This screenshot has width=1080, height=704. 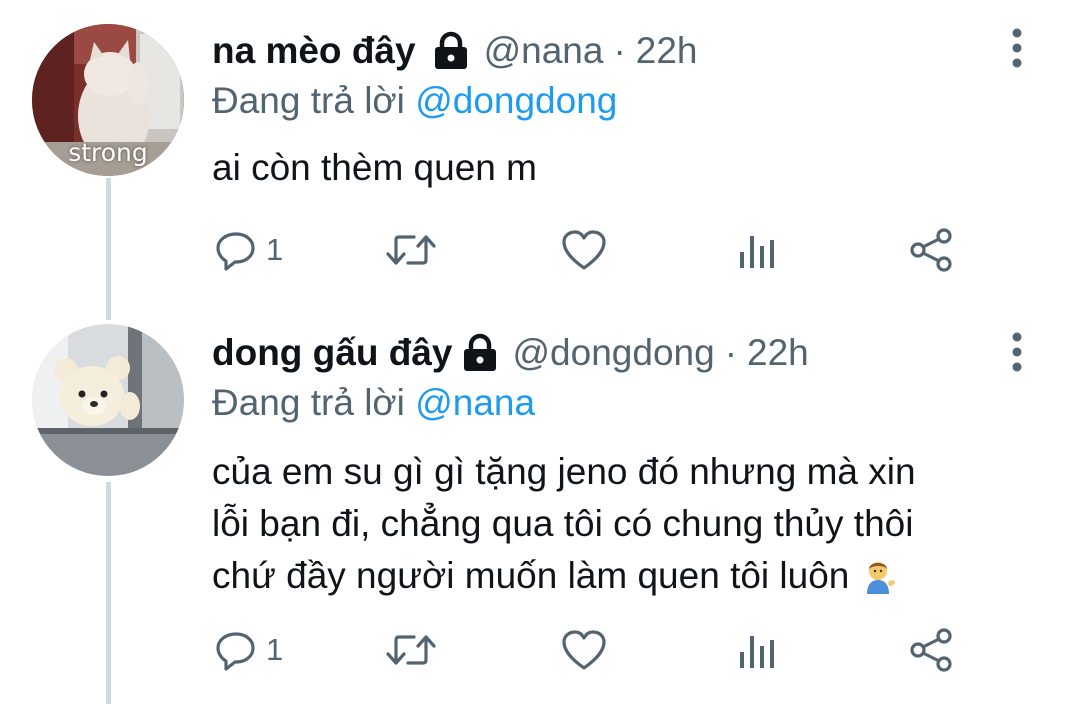 What do you see at coordinates (510, 353) in the screenshot?
I see `tweet-header: dong gấu đây @dongdong · 22h` at bounding box center [510, 353].